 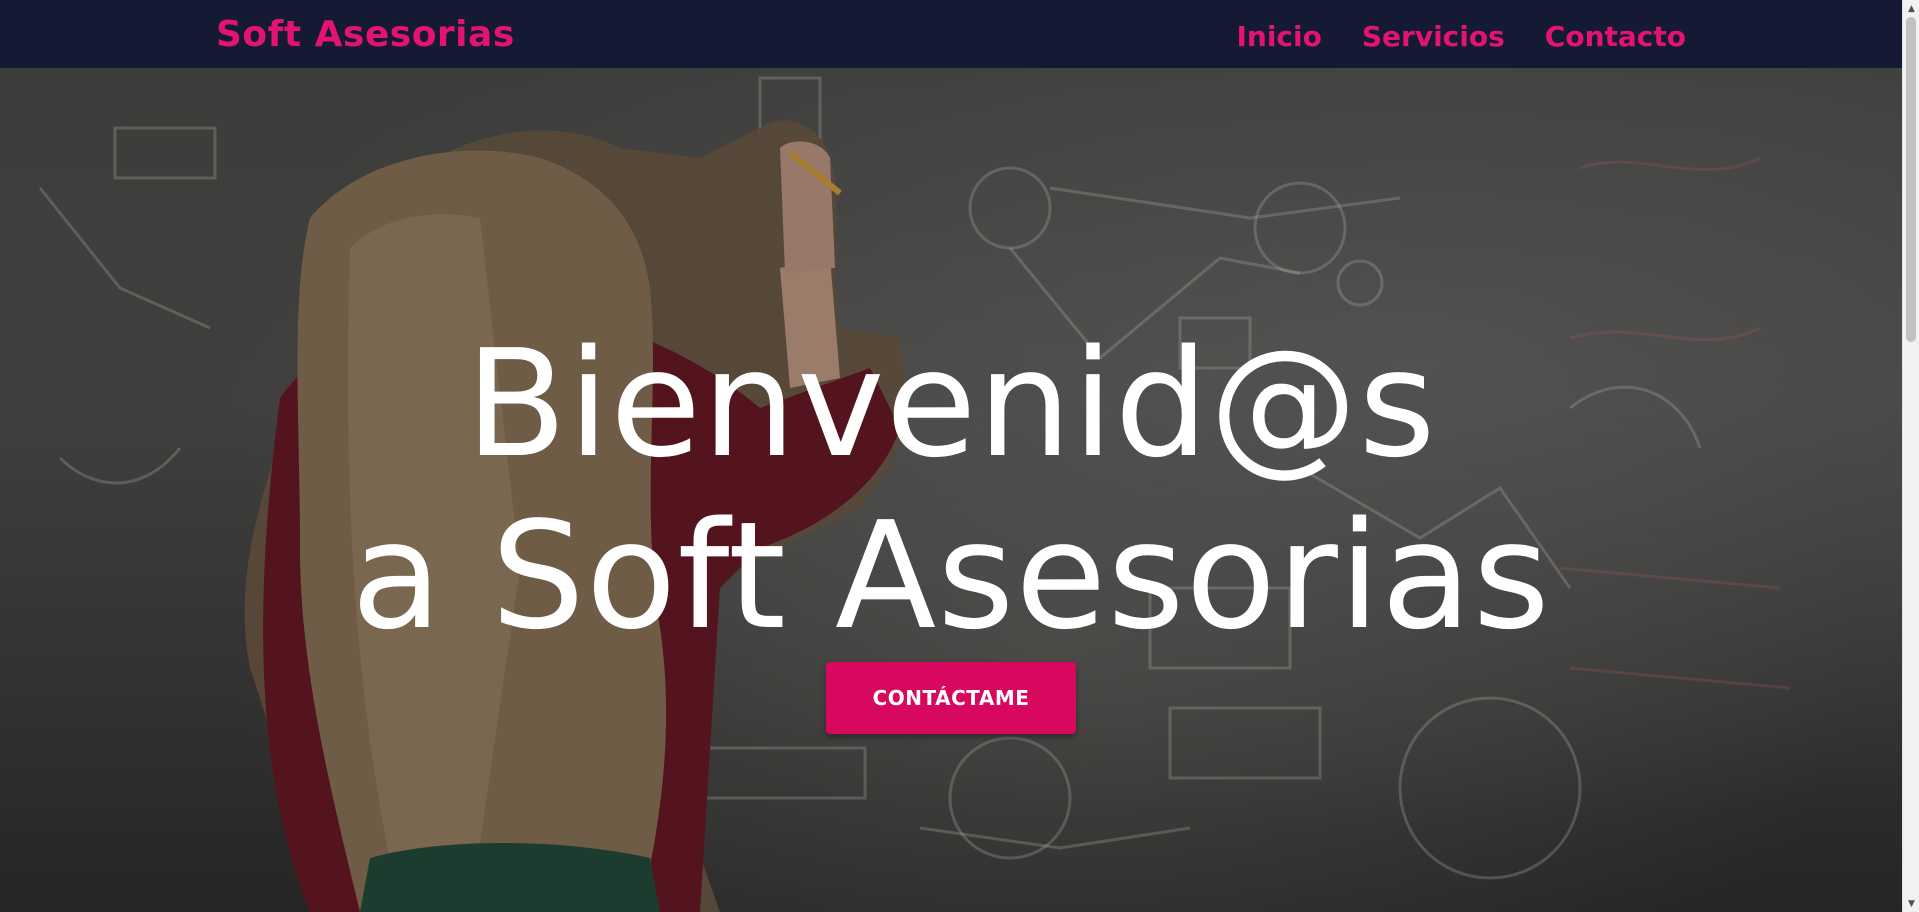 What do you see at coordinates (1433, 36) in the screenshot?
I see `nav-link-servicios: Servicios` at bounding box center [1433, 36].